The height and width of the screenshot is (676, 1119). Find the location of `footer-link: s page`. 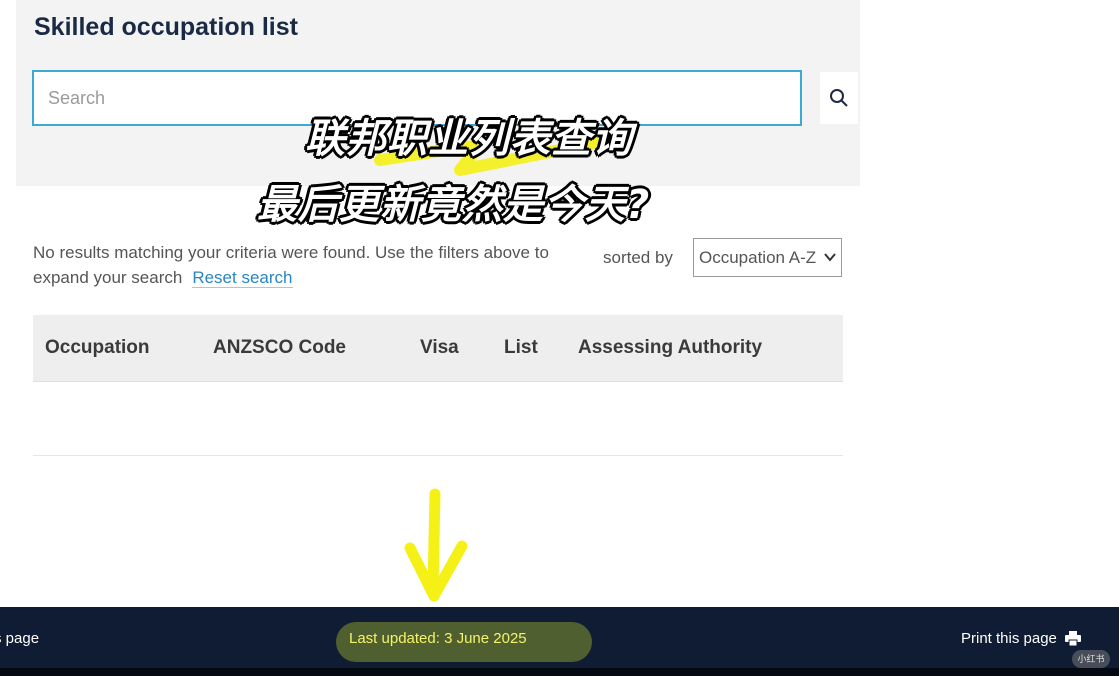

footer-link: s page is located at coordinates (19, 638).